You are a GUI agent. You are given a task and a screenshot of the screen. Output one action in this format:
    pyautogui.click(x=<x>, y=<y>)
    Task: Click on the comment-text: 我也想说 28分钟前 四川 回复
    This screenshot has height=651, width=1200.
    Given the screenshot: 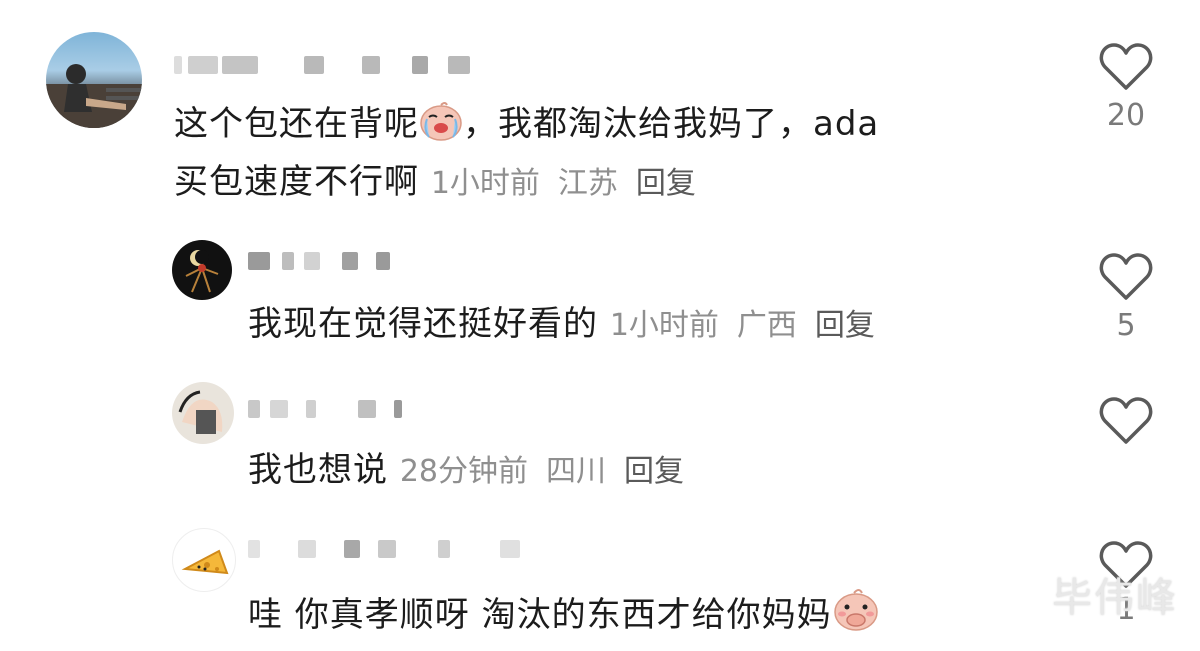 What is the action you would take?
    pyautogui.click(x=658, y=471)
    